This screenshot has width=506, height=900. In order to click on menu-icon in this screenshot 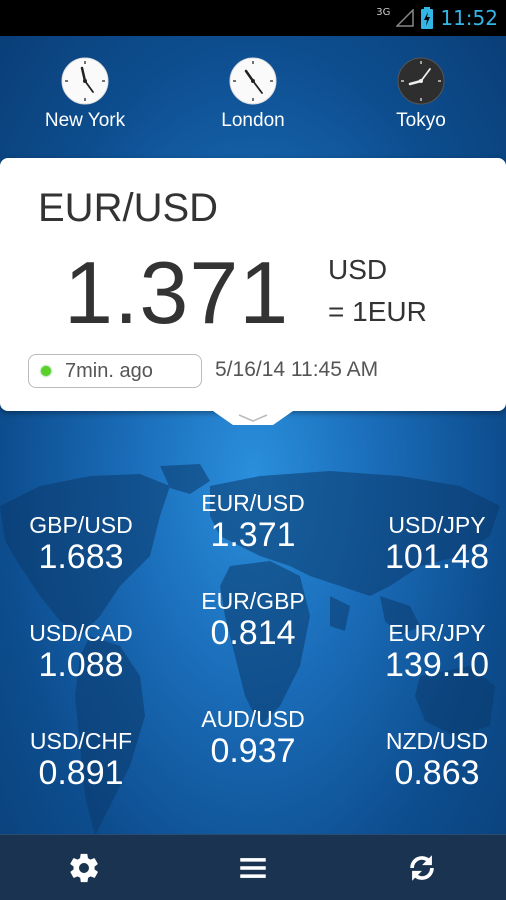, I will do `click(253, 867)`.